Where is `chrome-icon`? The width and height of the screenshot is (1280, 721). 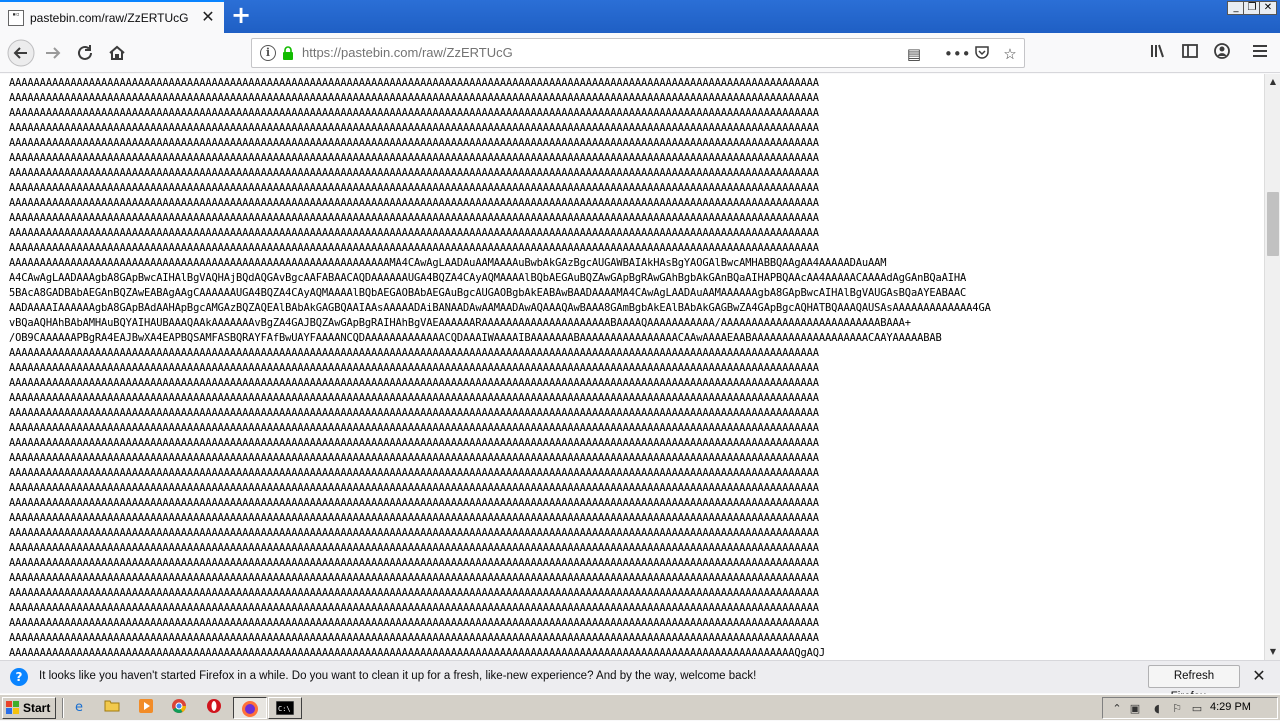 chrome-icon is located at coordinates (179, 708).